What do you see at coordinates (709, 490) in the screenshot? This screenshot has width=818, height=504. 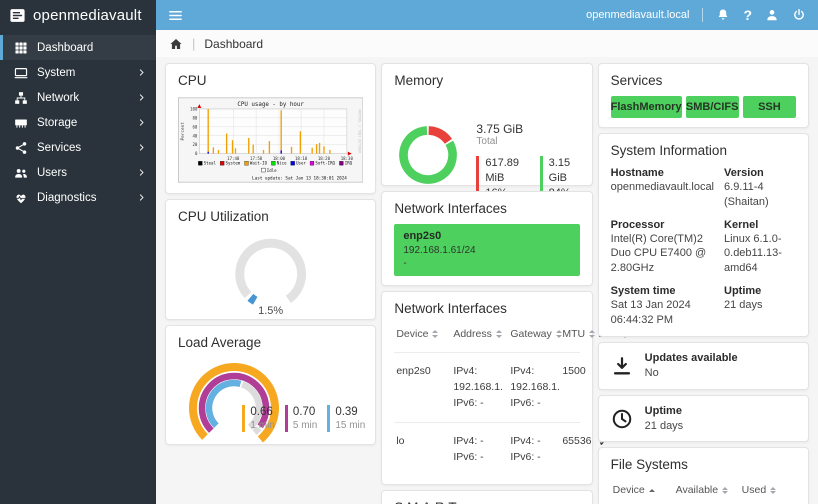 I see `column-header-available: Available` at bounding box center [709, 490].